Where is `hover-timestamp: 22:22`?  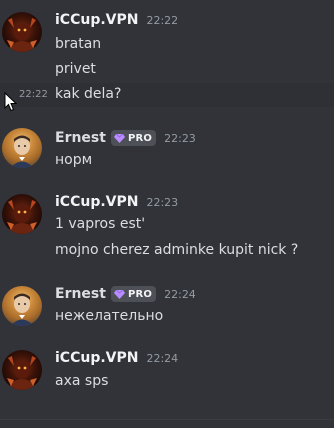 hover-timestamp: 22:22 is located at coordinates (33, 94).